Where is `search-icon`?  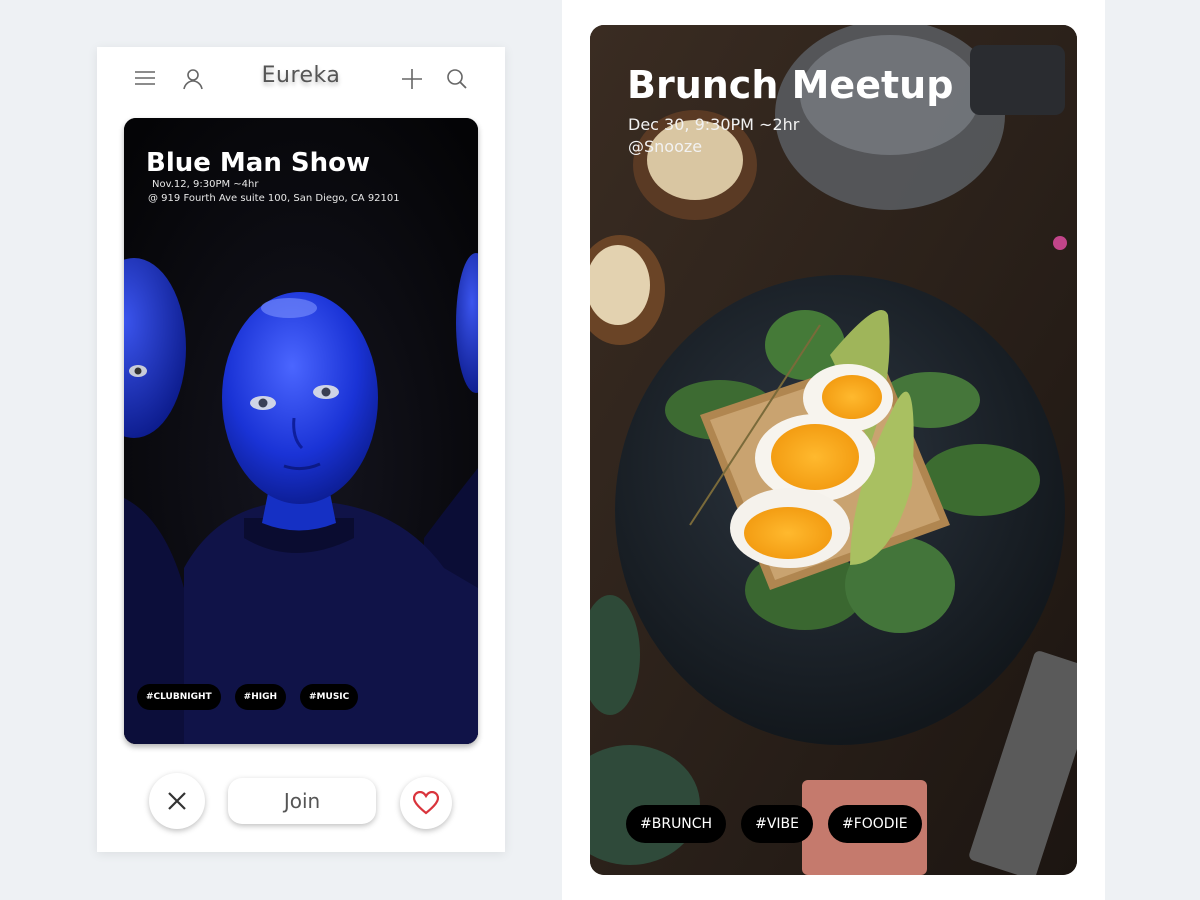
search-icon is located at coordinates (457, 79).